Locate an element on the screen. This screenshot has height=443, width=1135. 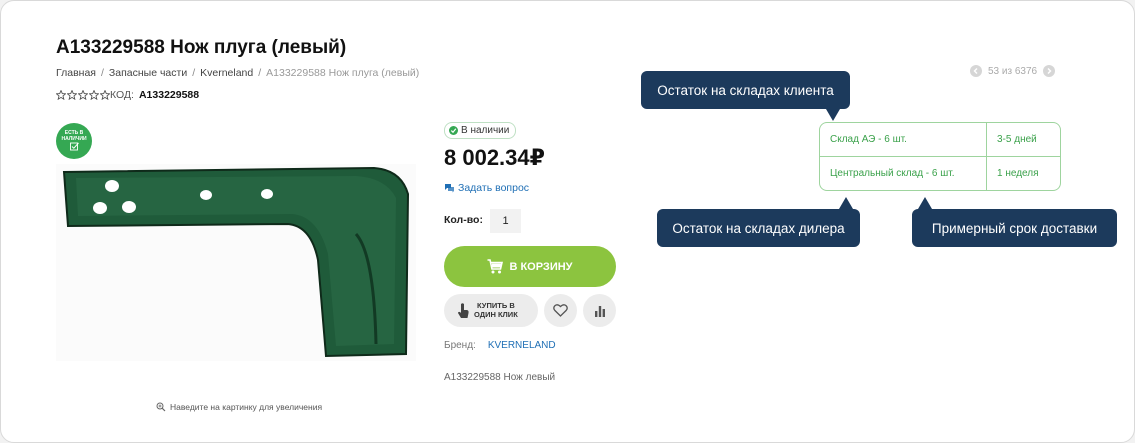
buy-one-click-button: КУПИТЬ В ОДИН КЛИК is located at coordinates (491, 310).